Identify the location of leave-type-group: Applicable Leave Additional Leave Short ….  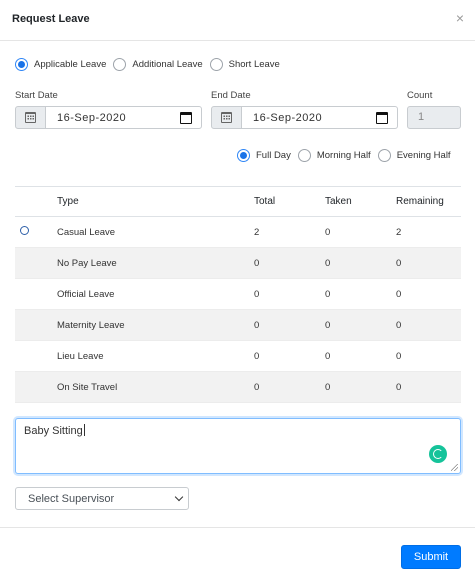
(151, 64).